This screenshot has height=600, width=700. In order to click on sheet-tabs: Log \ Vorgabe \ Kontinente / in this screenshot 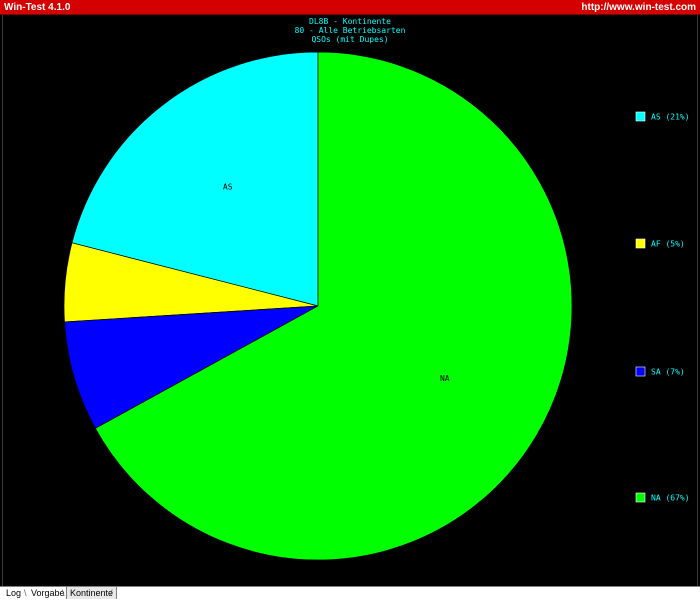, I will do `click(350, 593)`.